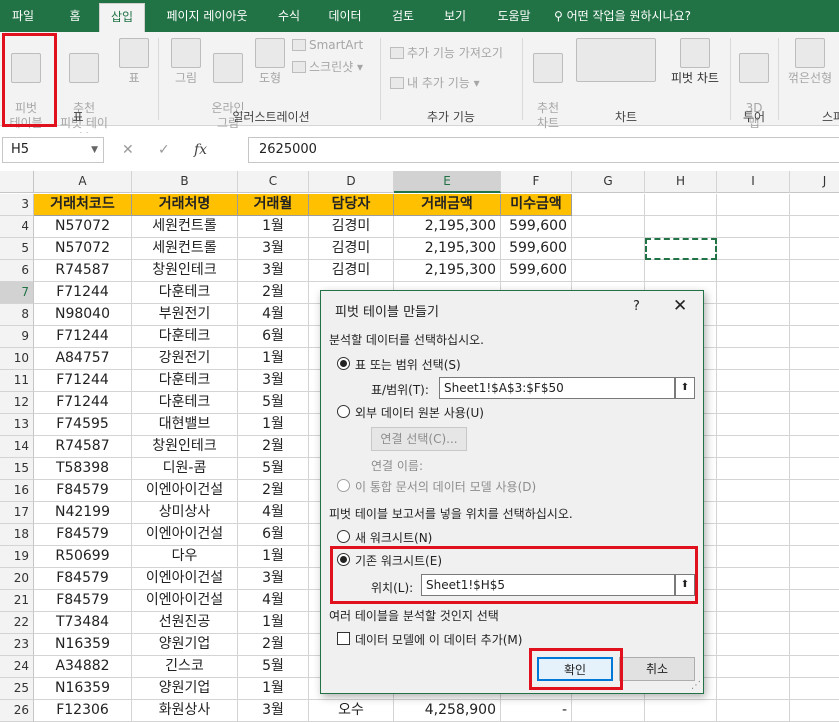 The image size is (839, 722). What do you see at coordinates (83, 601) in the screenshot?
I see `table-cell: F84579` at bounding box center [83, 601].